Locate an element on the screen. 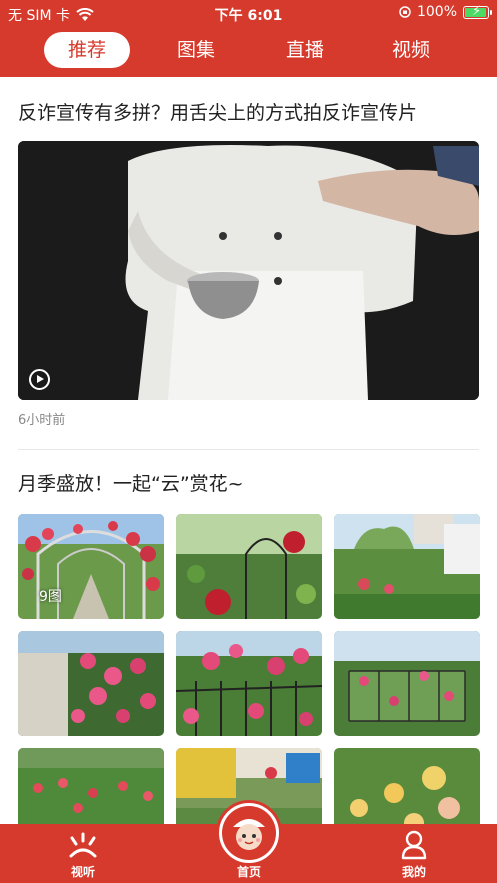 This screenshot has width=497, height=883. status-bar: 无 SIM 卡 下午 6:01 100% ⚡ is located at coordinates (248, 13).